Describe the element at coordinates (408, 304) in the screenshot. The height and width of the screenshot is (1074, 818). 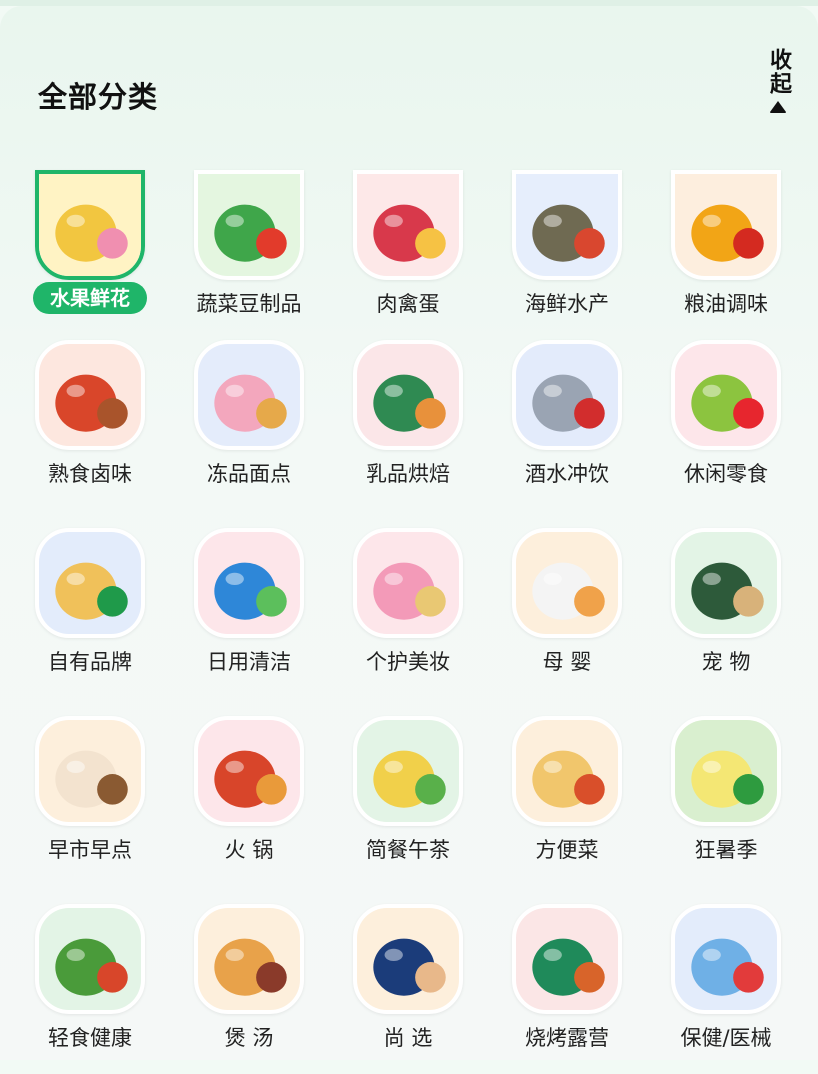
I see `category-label: 肉禽蛋` at that location.